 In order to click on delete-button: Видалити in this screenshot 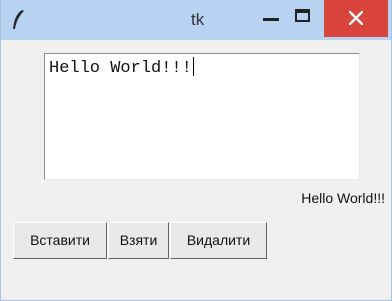, I will do `click(218, 240)`.